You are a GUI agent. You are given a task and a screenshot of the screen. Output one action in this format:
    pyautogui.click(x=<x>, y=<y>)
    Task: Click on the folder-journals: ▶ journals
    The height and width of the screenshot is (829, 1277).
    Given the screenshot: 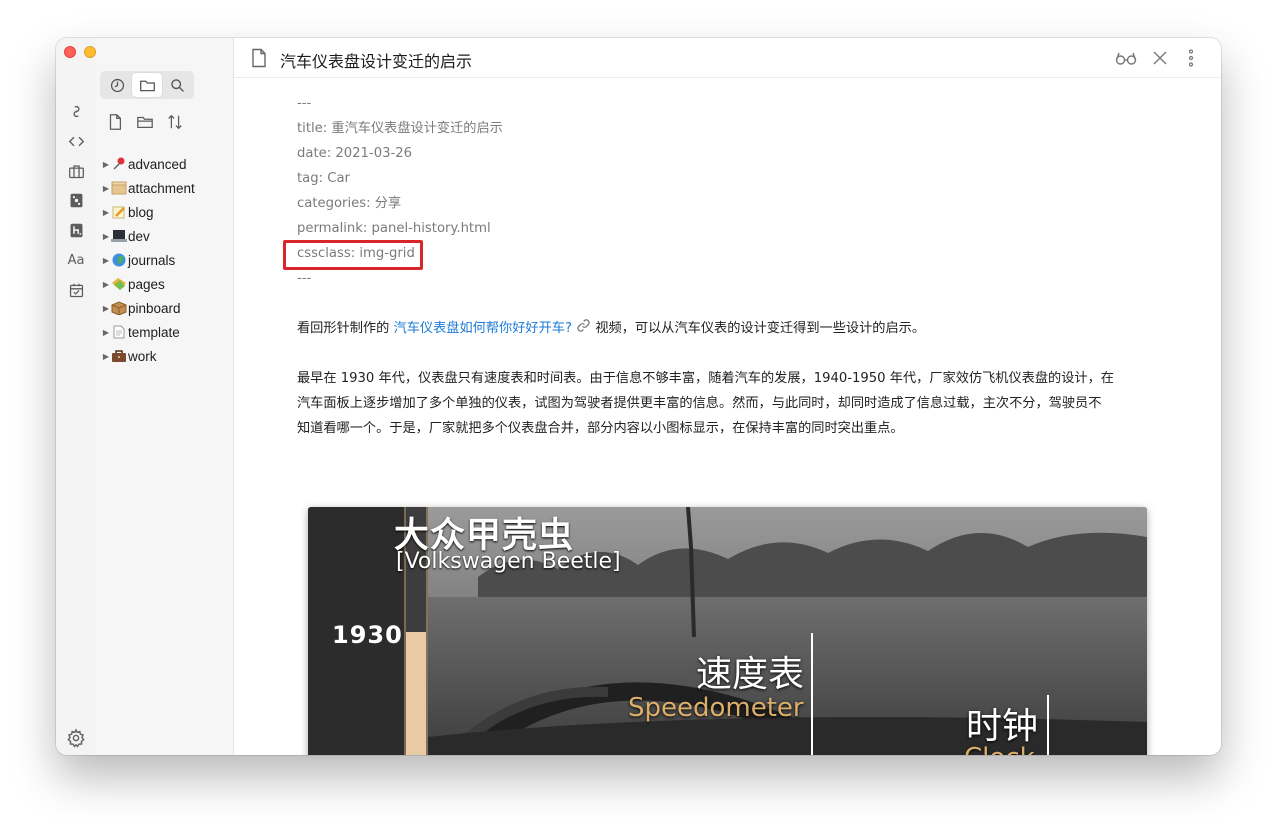 What is the action you would take?
    pyautogui.click(x=166, y=260)
    